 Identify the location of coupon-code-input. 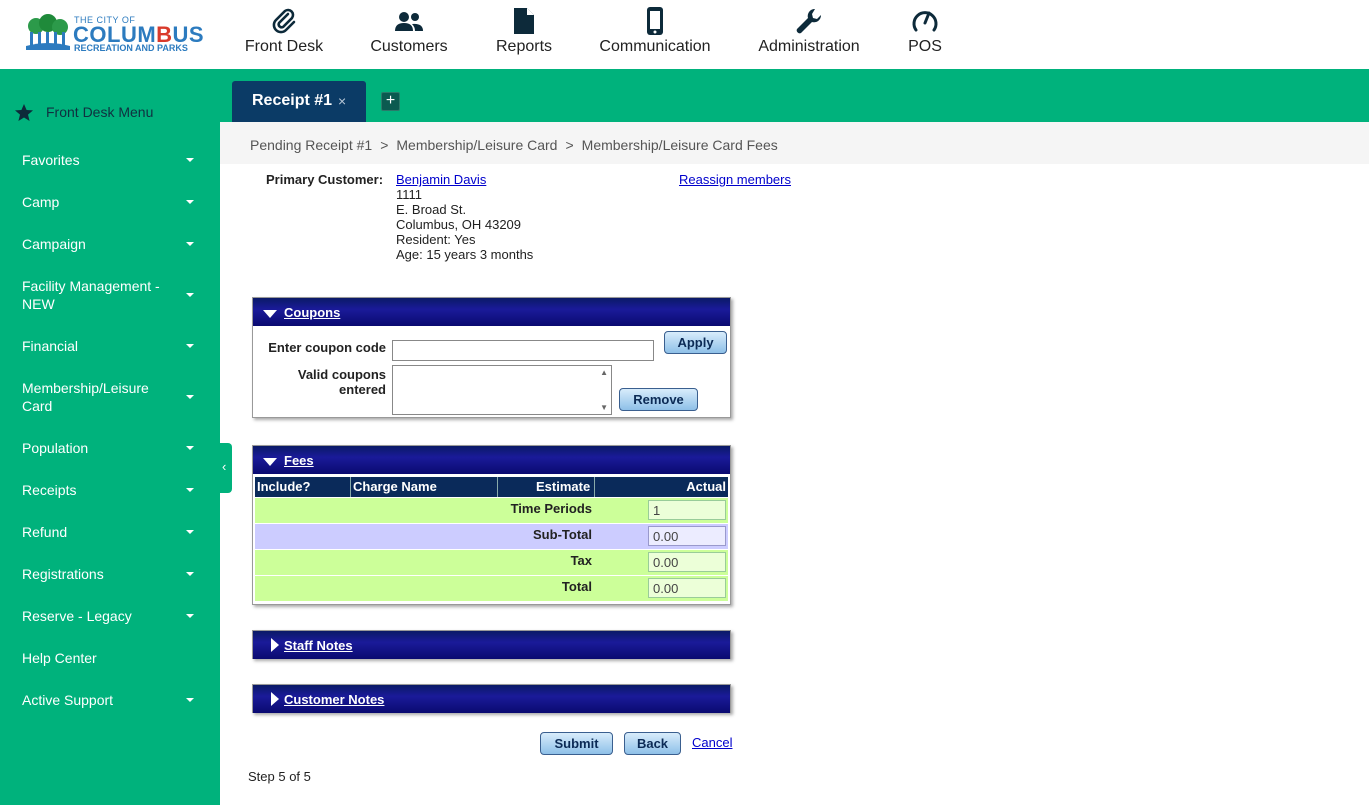
(523, 350).